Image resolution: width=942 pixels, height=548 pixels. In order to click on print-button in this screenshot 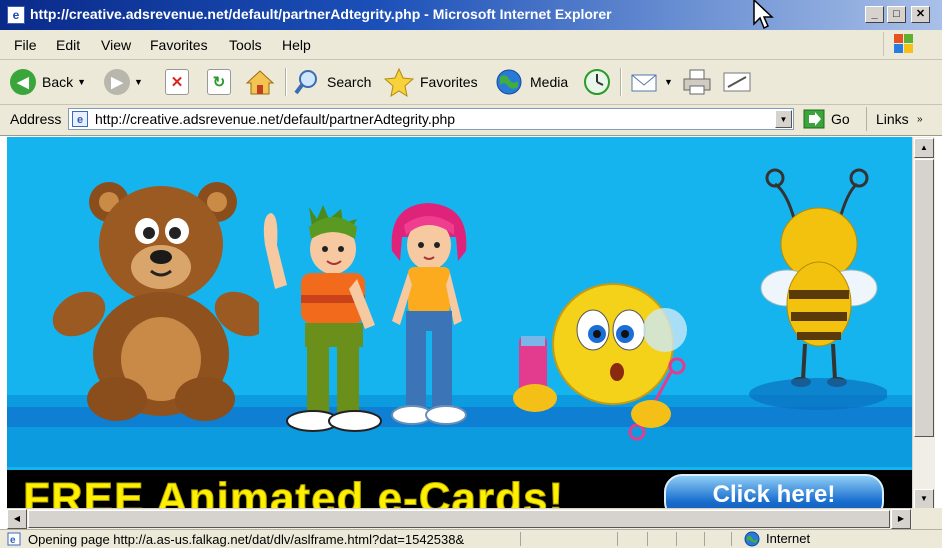, I will do `click(697, 82)`.